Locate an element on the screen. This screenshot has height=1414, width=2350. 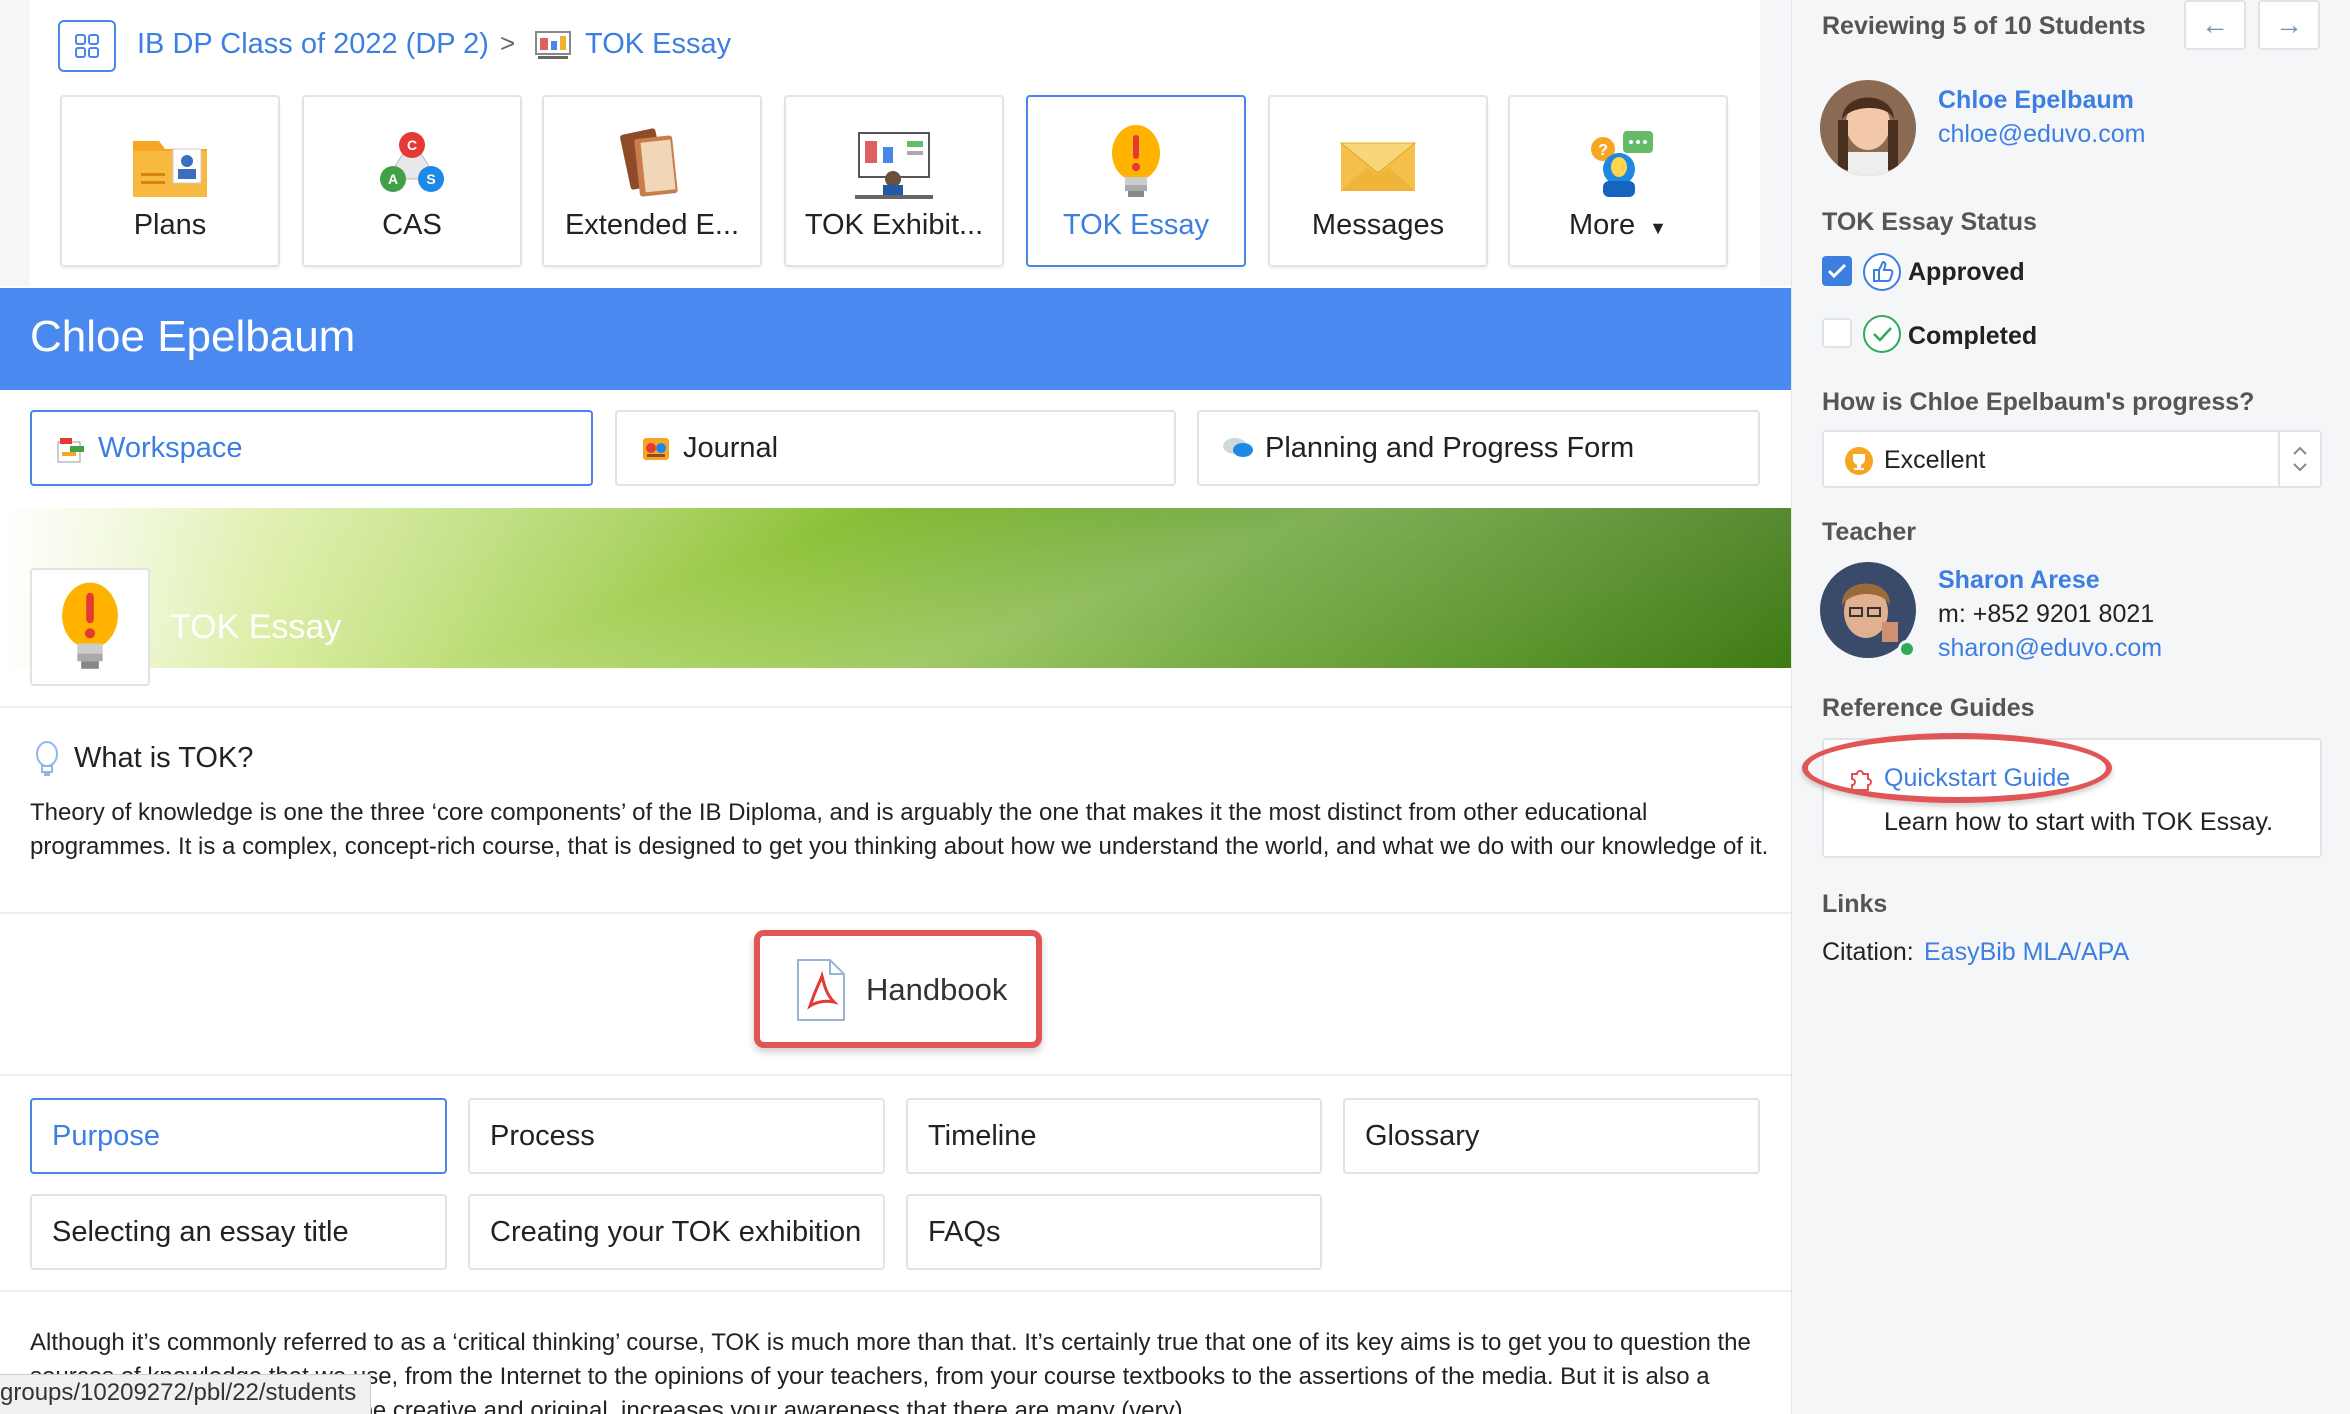
folder-user-icon is located at coordinates (170, 169).